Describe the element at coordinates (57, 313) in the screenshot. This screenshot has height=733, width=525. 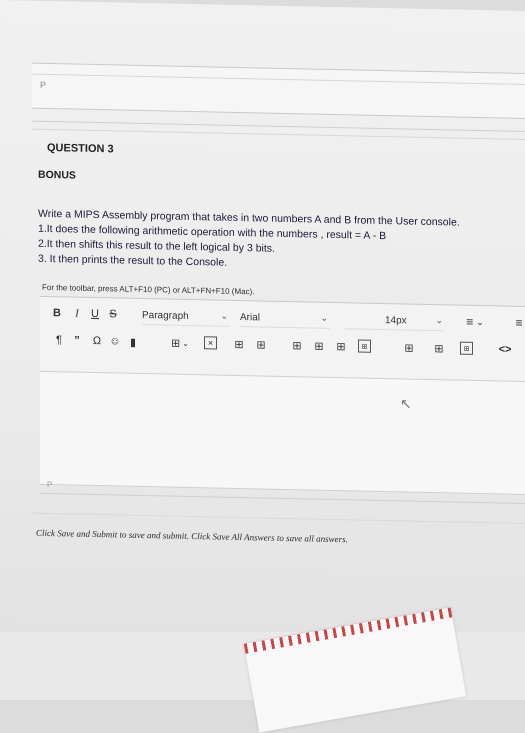
I see `bold-button: B` at that location.